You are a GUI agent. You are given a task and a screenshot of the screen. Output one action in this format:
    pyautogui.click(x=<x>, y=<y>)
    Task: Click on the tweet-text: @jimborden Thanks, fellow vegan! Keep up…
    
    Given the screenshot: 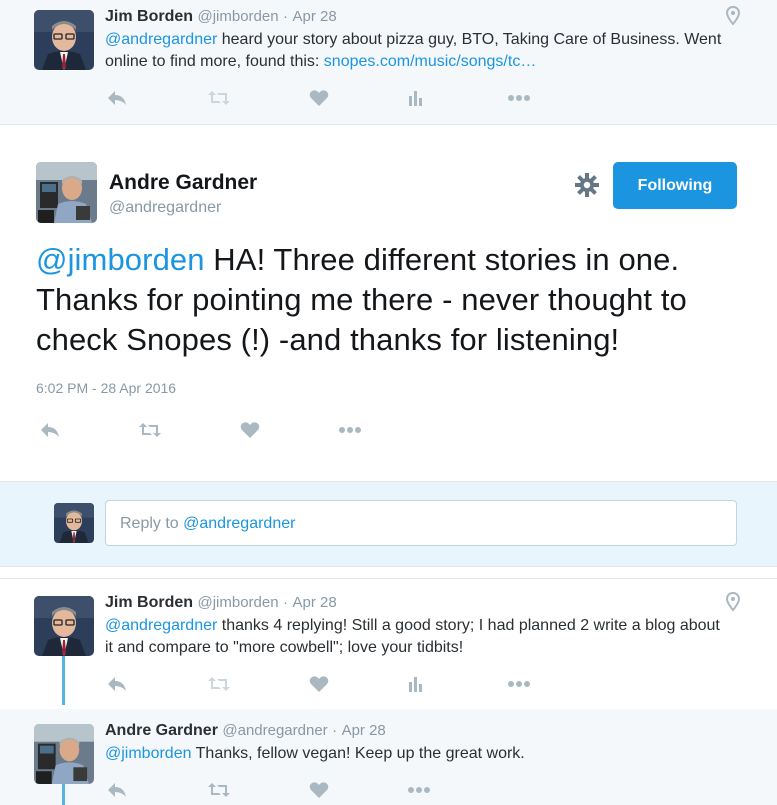 What is the action you would take?
    pyautogui.click(x=415, y=754)
    